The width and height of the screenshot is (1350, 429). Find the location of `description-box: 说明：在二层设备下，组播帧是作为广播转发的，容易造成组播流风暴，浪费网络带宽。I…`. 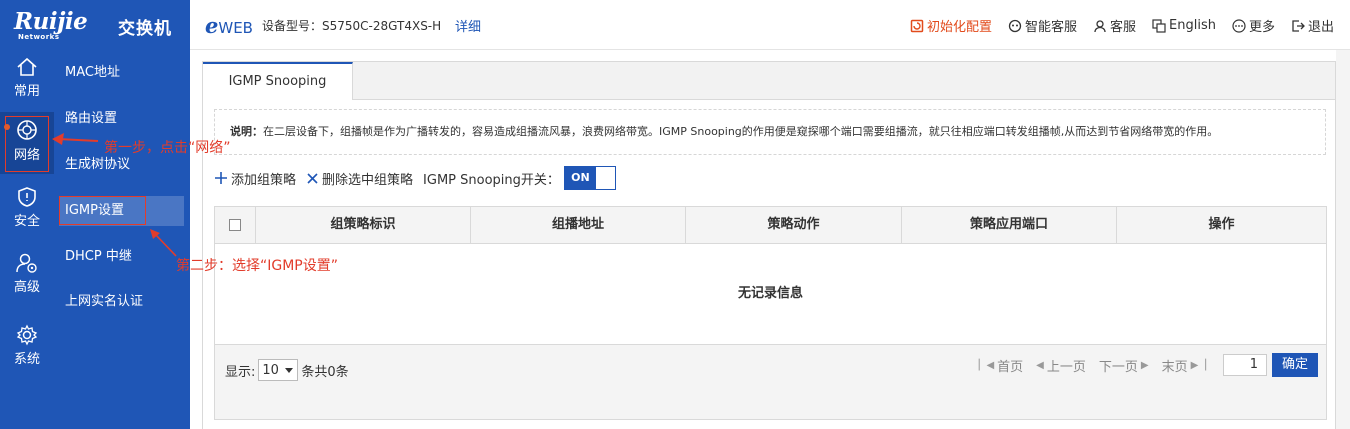

description-box: 说明：在二层设备下，组播帧是作为广播转发的，容易造成组播流风暴，浪费网络带宽。I… is located at coordinates (770, 132).